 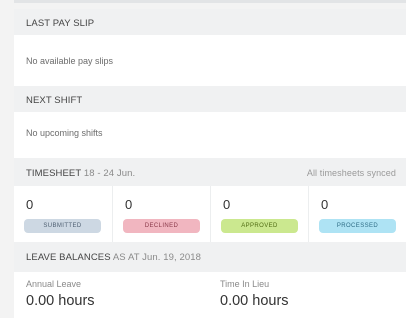 What do you see at coordinates (259, 226) in the screenshot?
I see `approved-badge: APPROVED` at bounding box center [259, 226].